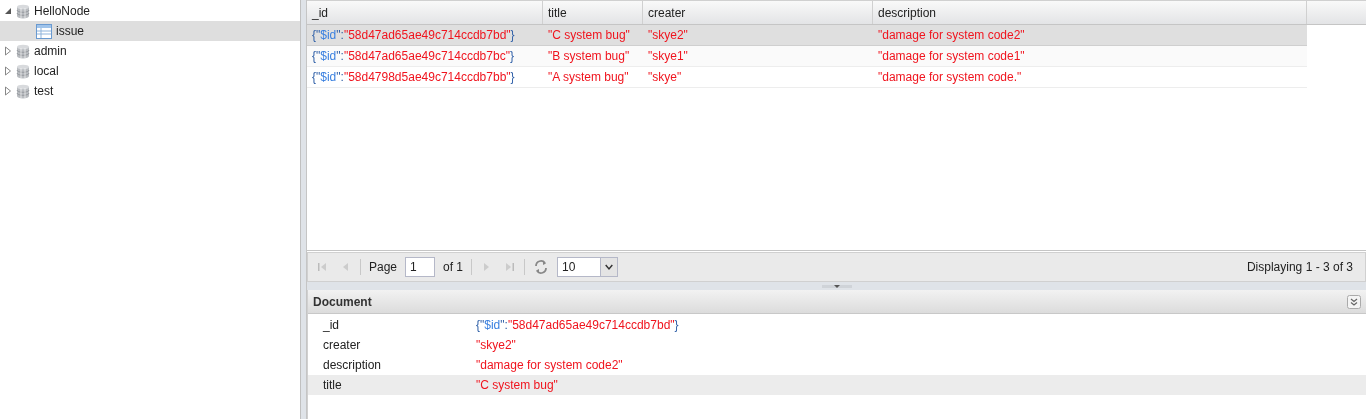  Describe the element at coordinates (1300, 267) in the screenshot. I see `paging-summary: Displaying 1 - 3 of 3` at that location.